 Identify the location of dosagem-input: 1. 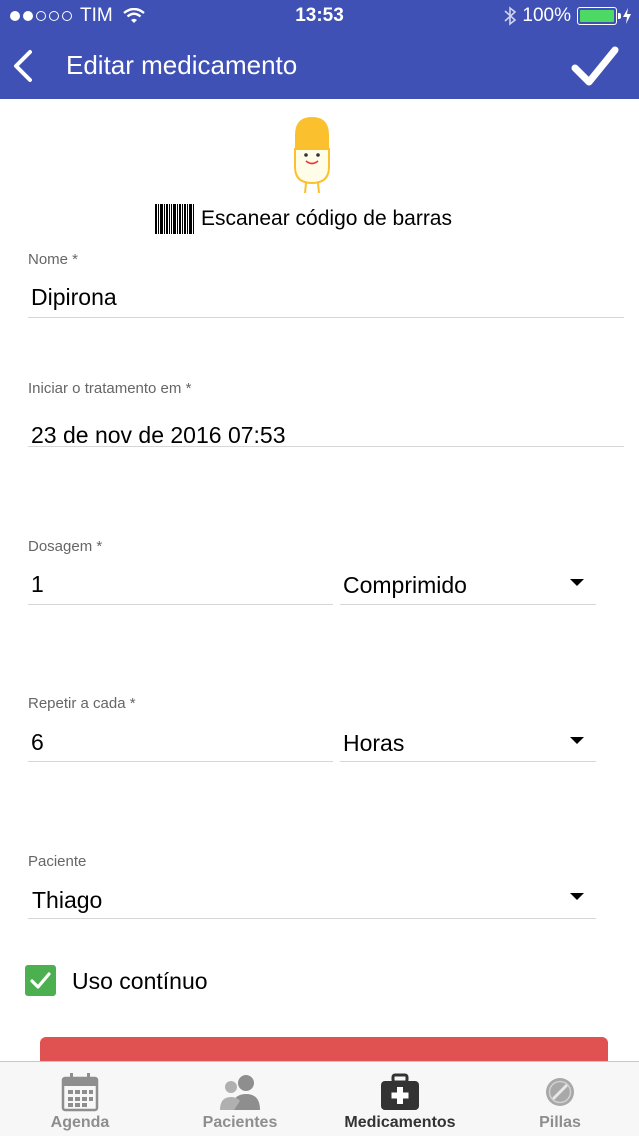
(37, 584).